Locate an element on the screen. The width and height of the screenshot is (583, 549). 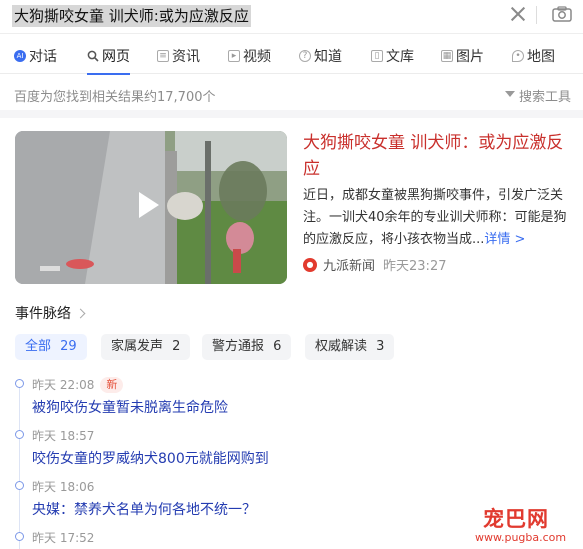
tab-news: ≡ 资讯 is located at coordinates (178, 56).